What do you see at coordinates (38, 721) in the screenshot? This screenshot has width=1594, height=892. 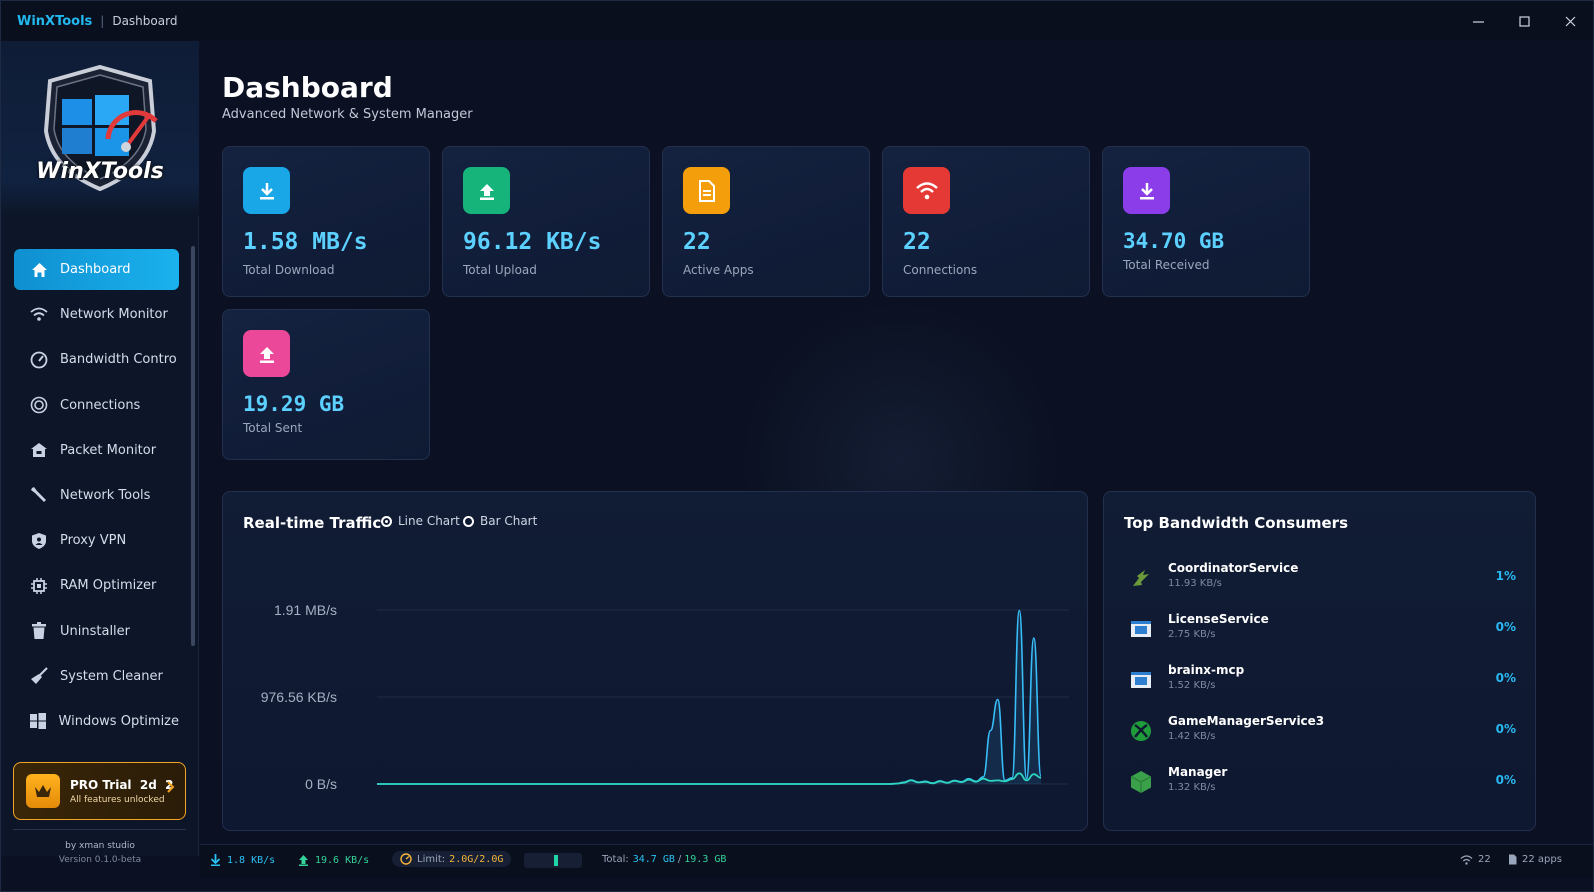 I see `windows-icon` at bounding box center [38, 721].